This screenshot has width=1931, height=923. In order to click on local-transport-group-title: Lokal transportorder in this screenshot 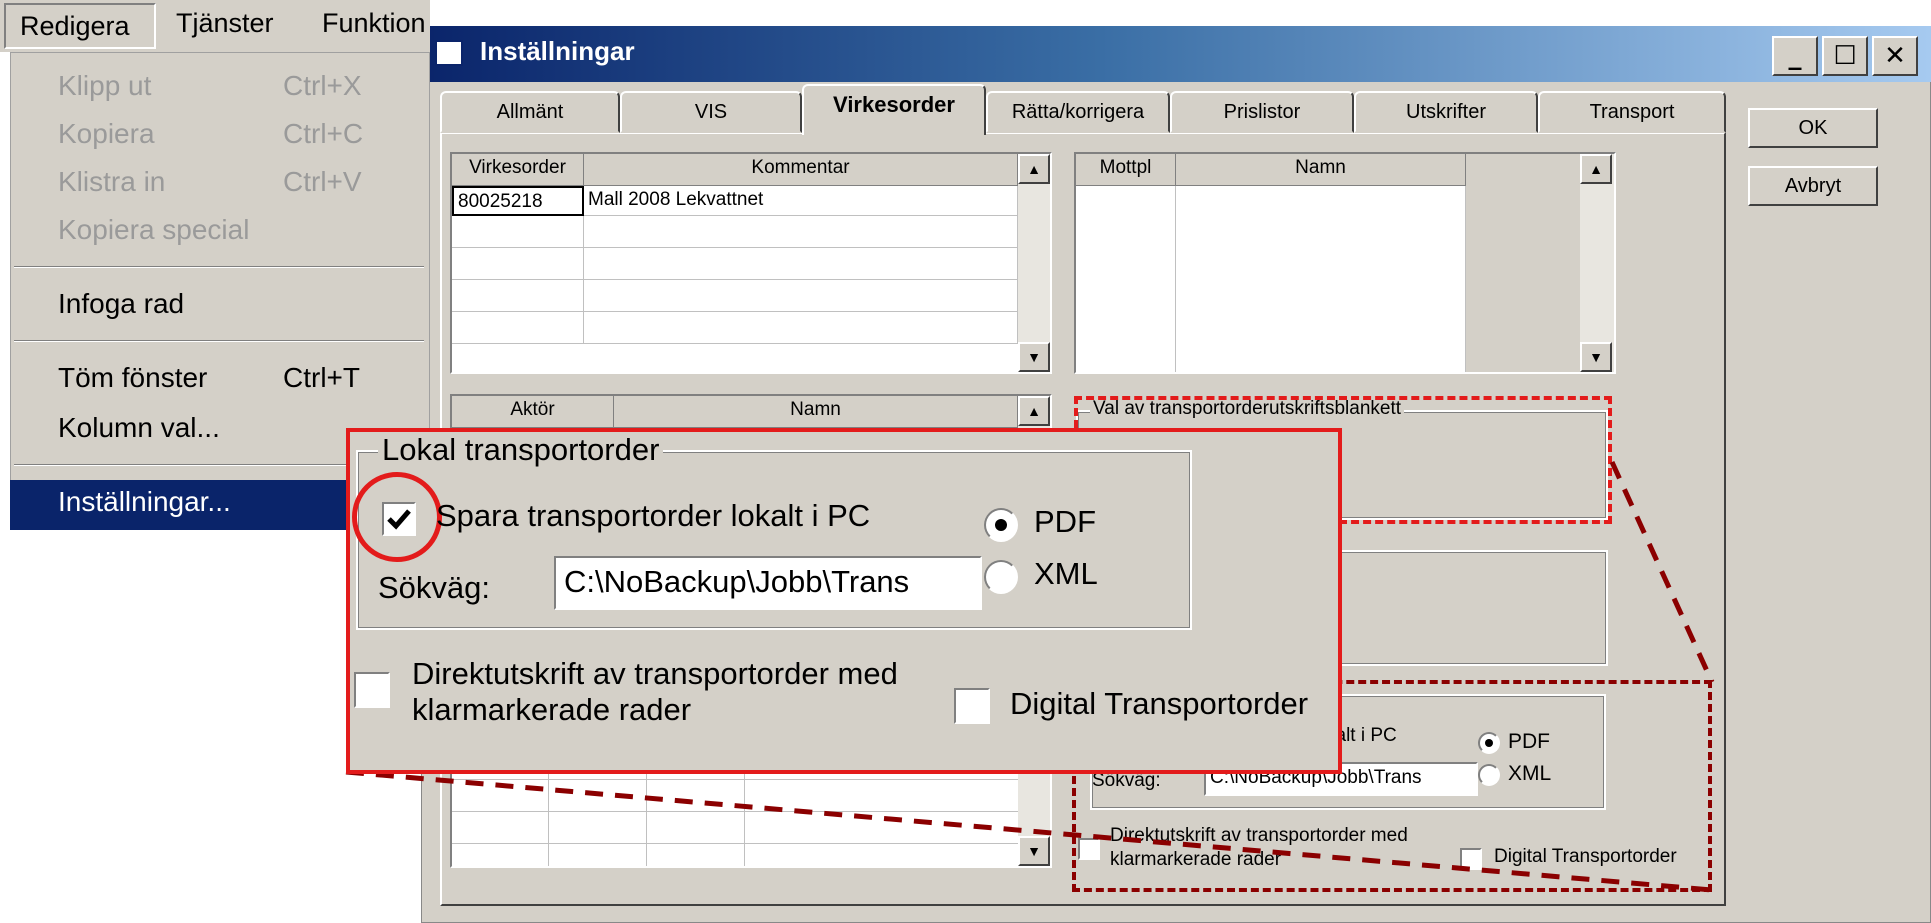, I will do `click(521, 450)`.